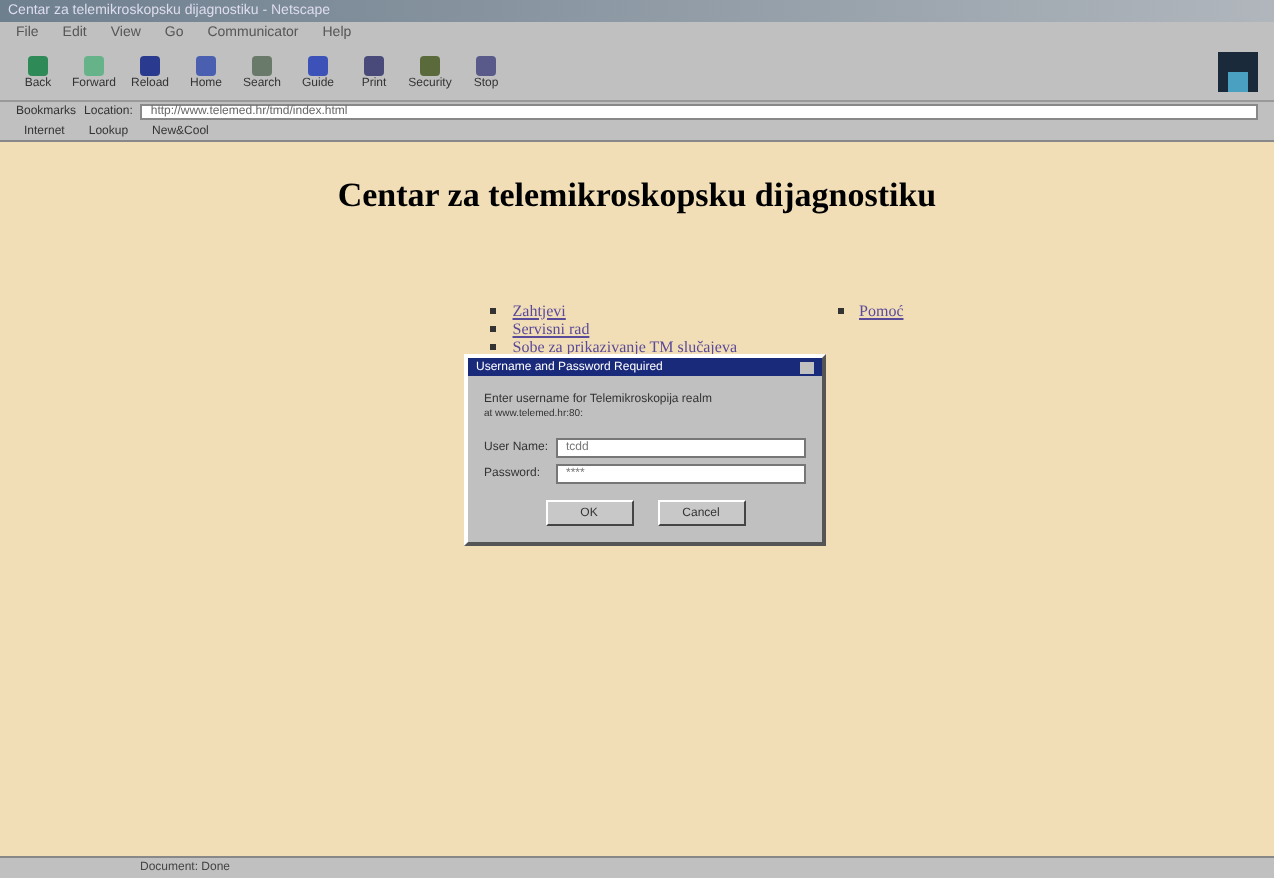  I want to click on page-link: Pomoć, so click(881, 310).